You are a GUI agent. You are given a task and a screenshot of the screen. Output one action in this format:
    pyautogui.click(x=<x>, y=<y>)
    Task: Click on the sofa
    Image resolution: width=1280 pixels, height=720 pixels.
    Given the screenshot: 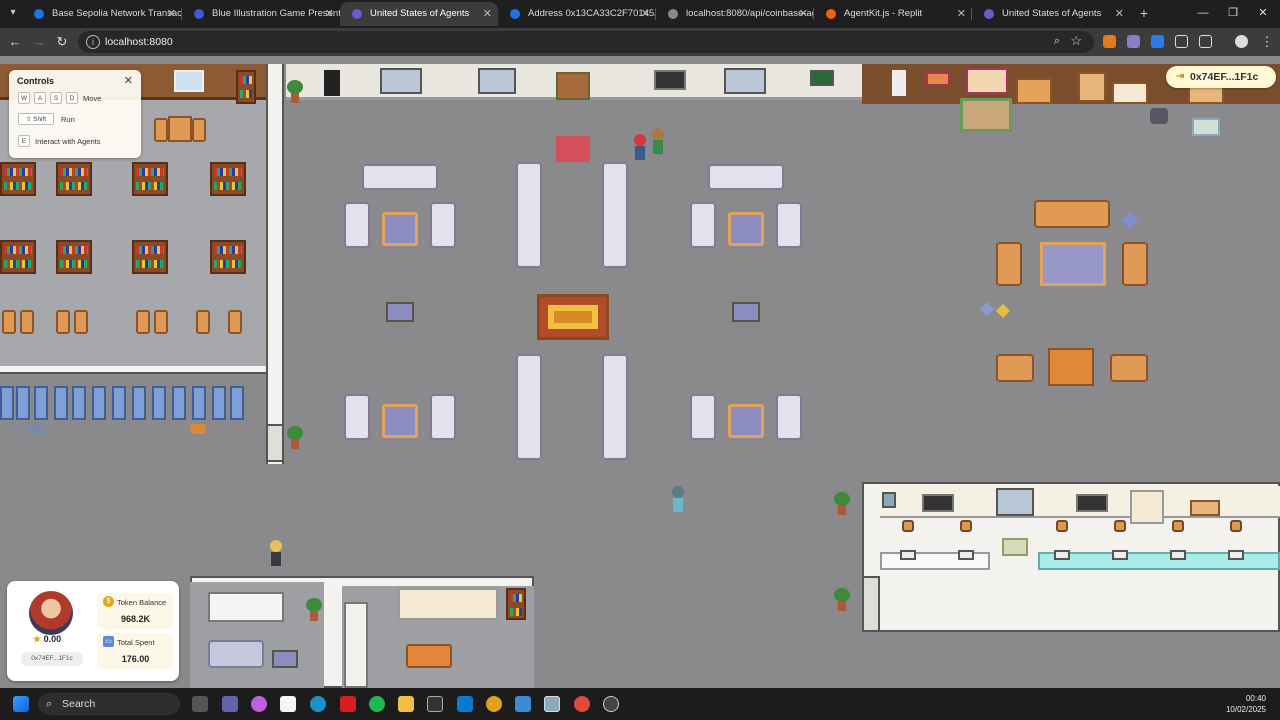 What is the action you would take?
    pyautogui.click(x=400, y=177)
    